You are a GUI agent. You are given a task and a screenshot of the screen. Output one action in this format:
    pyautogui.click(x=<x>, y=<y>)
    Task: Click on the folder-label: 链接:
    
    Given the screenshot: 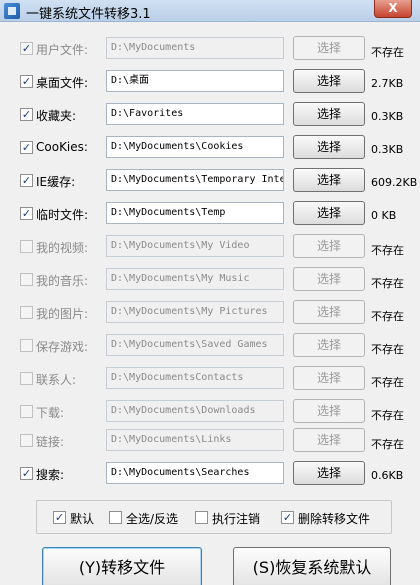 What is the action you would take?
    pyautogui.click(x=50, y=442)
    